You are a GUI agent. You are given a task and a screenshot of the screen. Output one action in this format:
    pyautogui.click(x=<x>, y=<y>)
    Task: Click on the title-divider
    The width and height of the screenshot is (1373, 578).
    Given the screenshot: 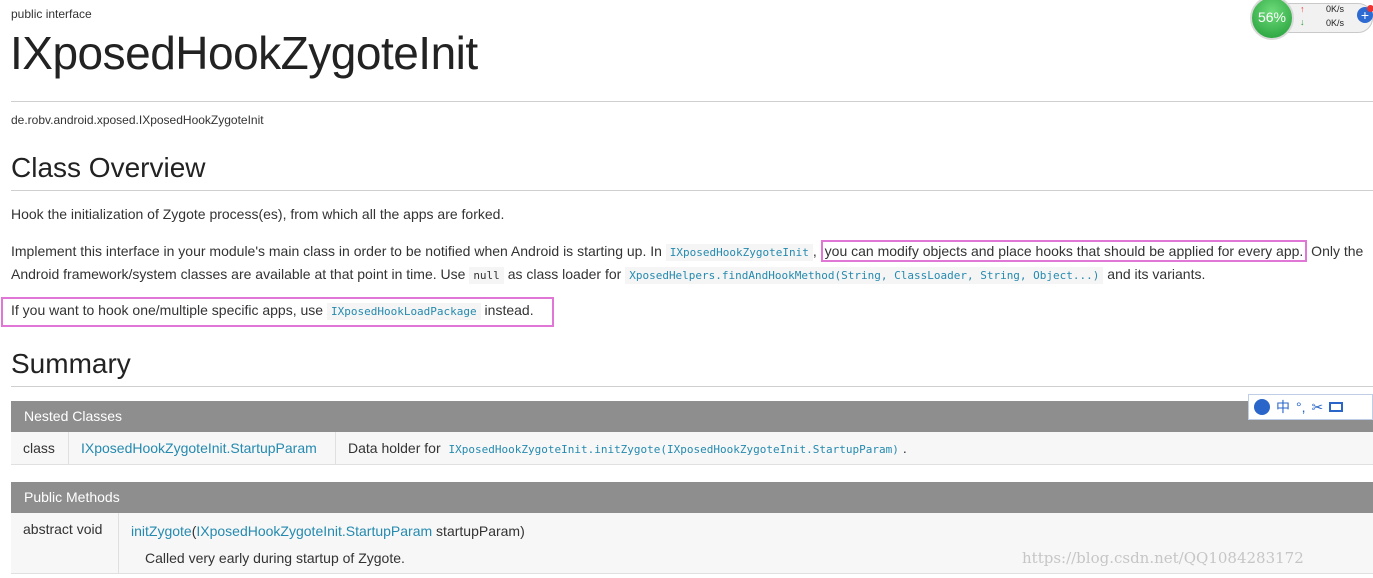 What is the action you would take?
    pyautogui.click(x=692, y=101)
    